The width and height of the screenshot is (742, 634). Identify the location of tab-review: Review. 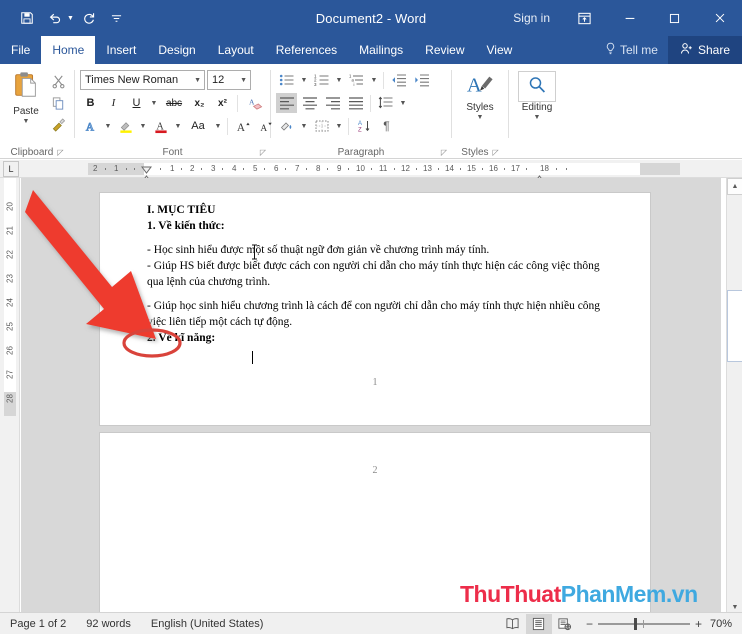
(444, 50).